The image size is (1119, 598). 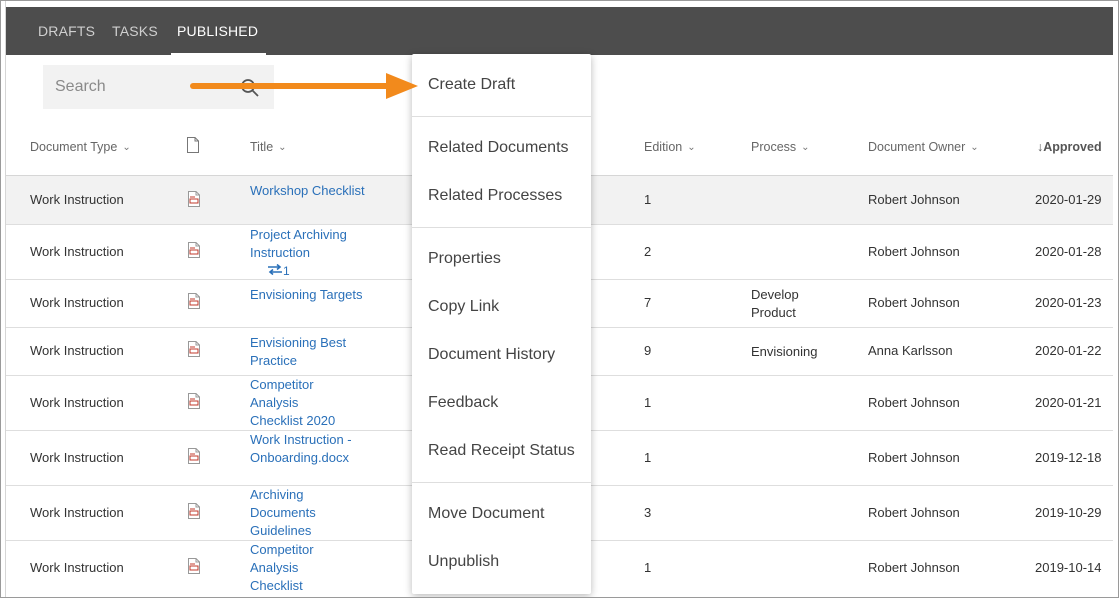 What do you see at coordinates (648, 251) in the screenshot?
I see `cell-edition: 2` at bounding box center [648, 251].